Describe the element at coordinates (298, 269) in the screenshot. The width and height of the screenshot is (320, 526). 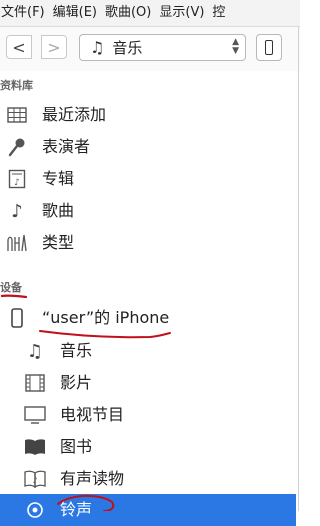
I see `sidebar-divider` at that location.